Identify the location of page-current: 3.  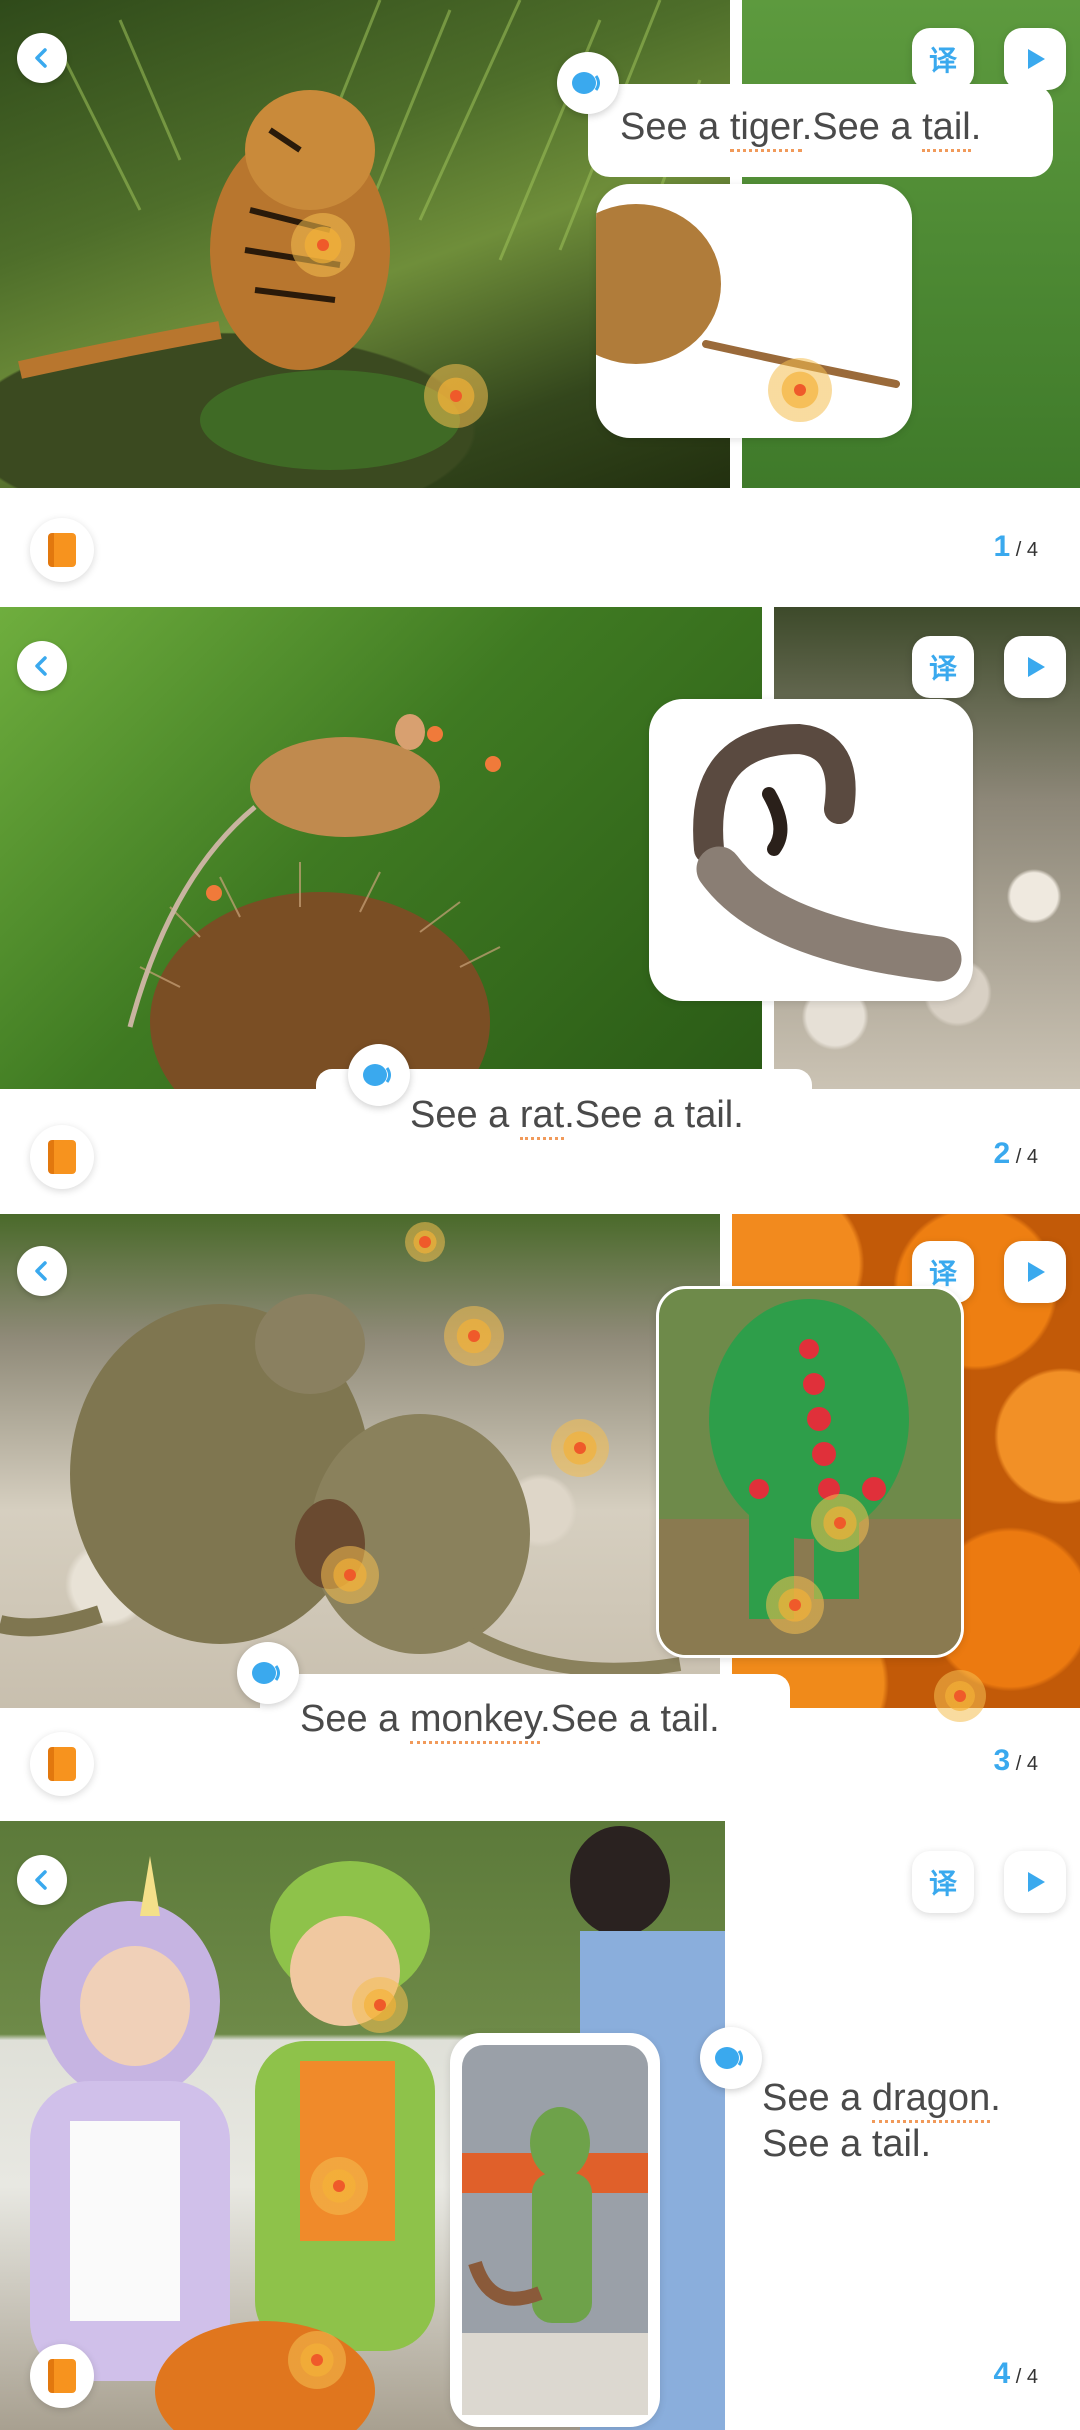
(1002, 1760).